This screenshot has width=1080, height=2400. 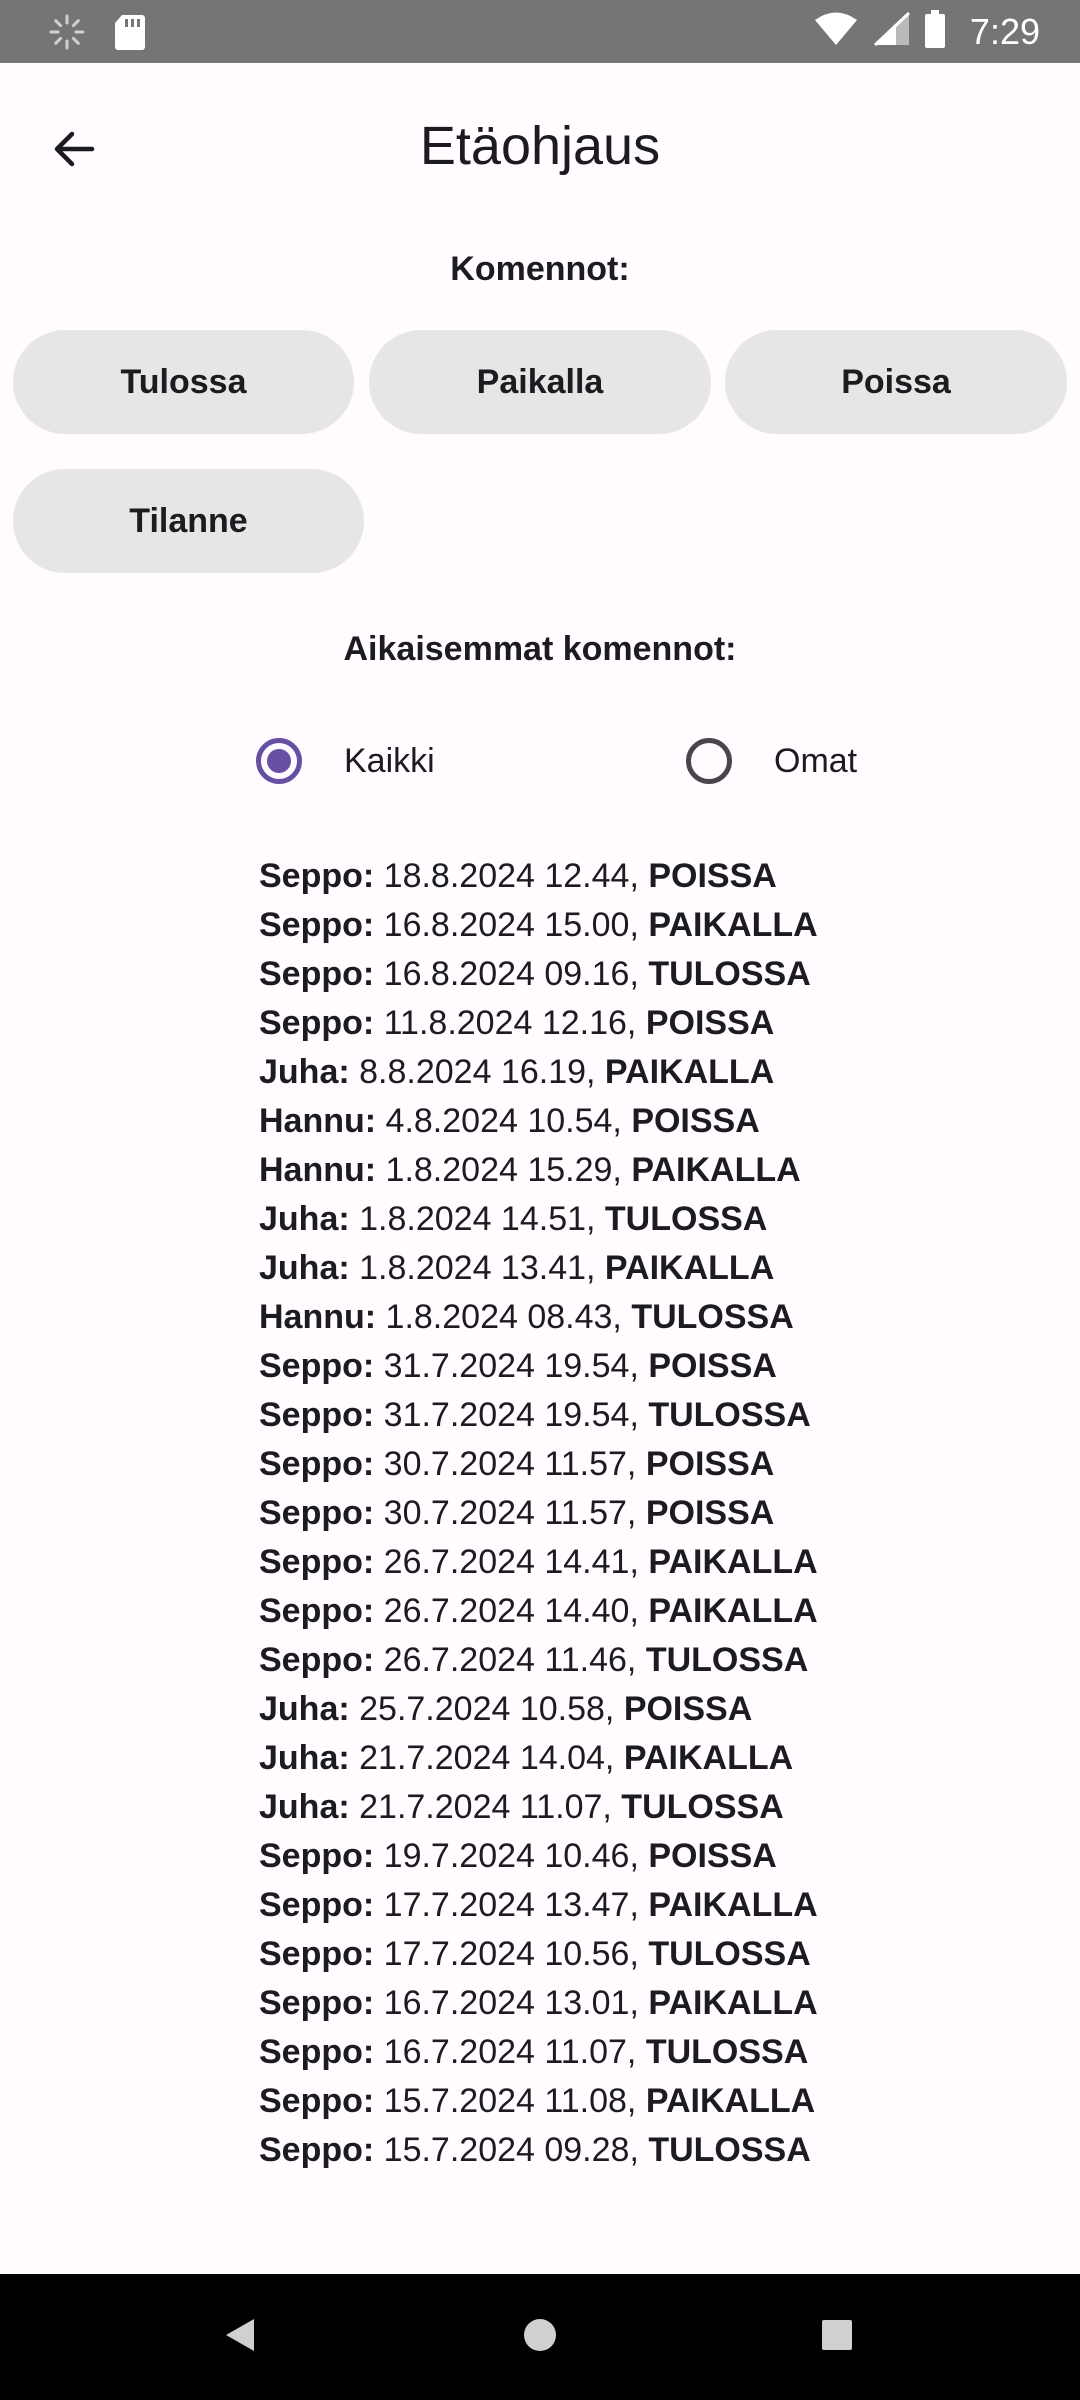 I want to click on history-item: Juha: 21.7.2024 11.07, TULOSSA, so click(x=538, y=1807).